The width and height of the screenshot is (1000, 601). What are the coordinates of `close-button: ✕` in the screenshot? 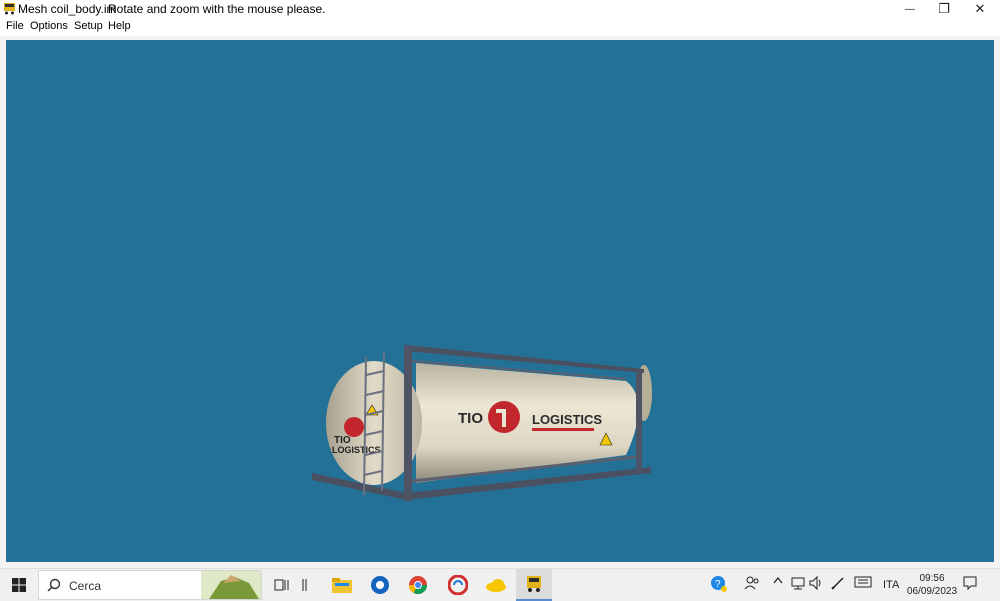 It's located at (980, 9).